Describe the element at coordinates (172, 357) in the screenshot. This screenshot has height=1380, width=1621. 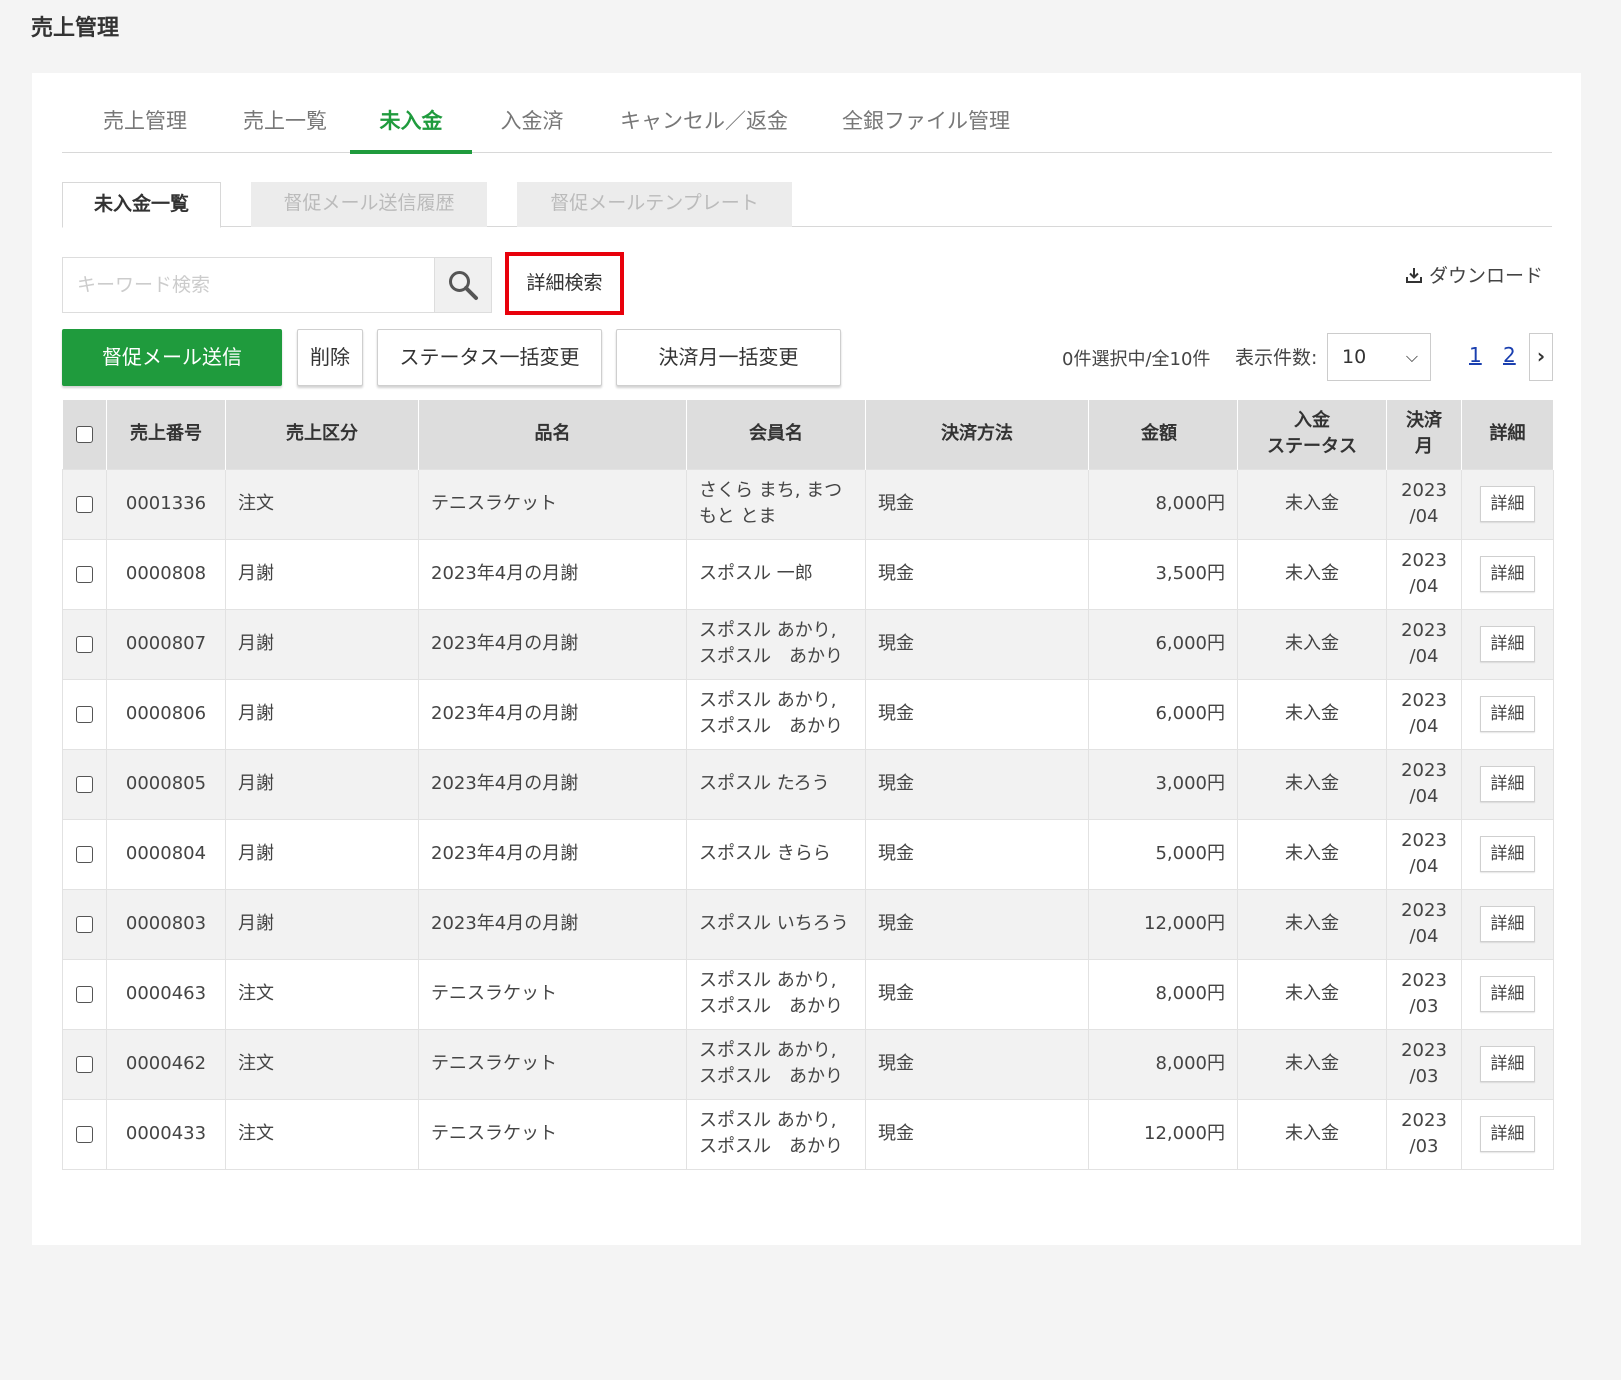
I see `send-reminder-button: 督促メール送信` at that location.